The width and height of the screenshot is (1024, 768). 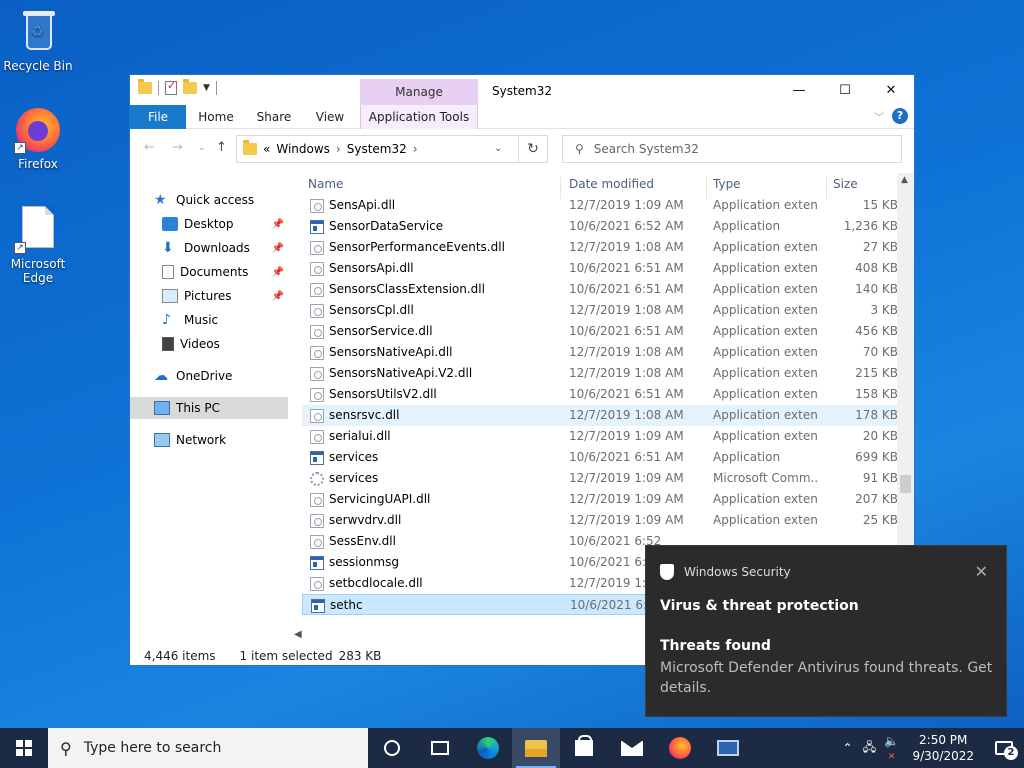 I want to click on file-size: 215 KB, so click(x=876, y=373).